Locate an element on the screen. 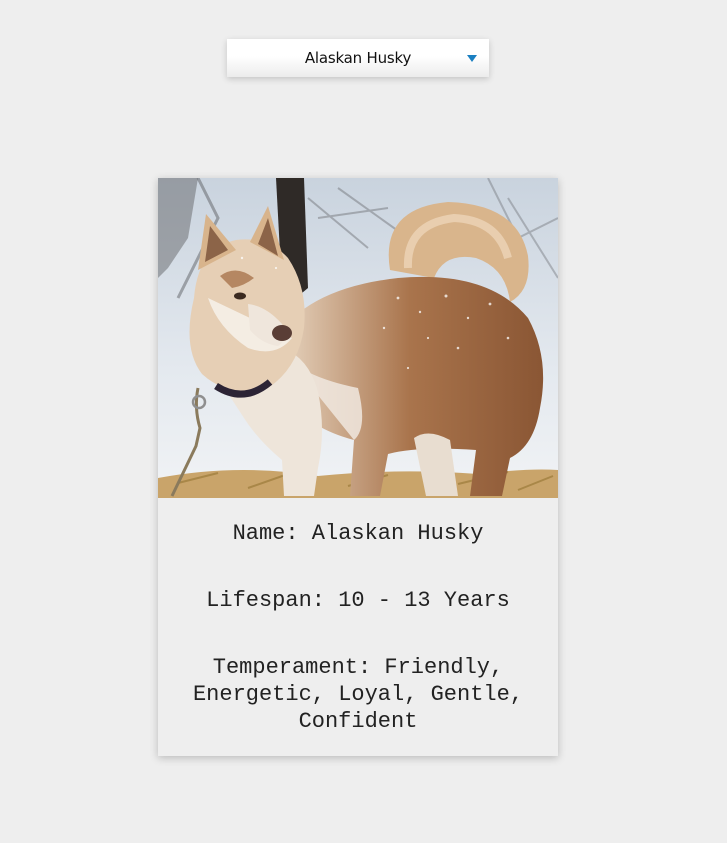 The image size is (727, 843). breed-select-dropdown: Alaskan Husky is located at coordinates (358, 58).